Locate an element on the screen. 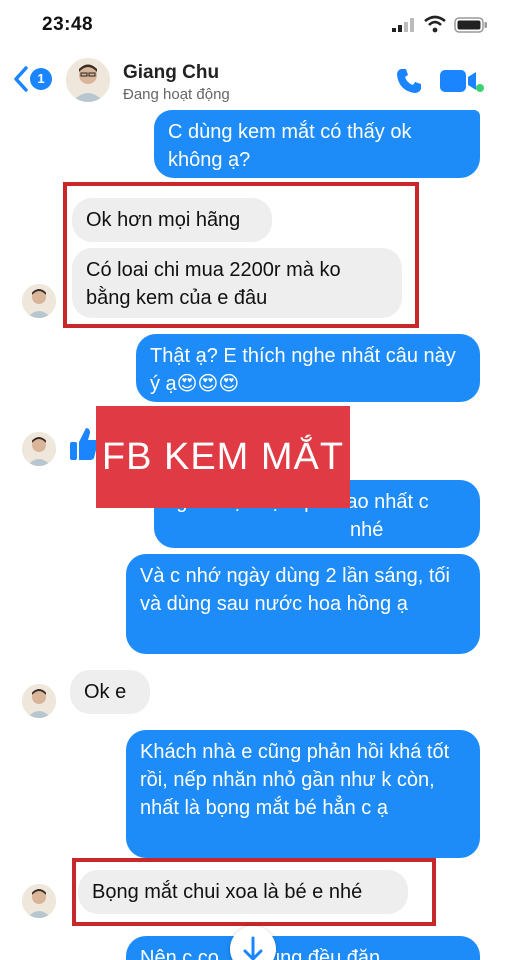  message-outgoing: C dùng kem mắt có thấy ok không ạ? is located at coordinates (317, 144).